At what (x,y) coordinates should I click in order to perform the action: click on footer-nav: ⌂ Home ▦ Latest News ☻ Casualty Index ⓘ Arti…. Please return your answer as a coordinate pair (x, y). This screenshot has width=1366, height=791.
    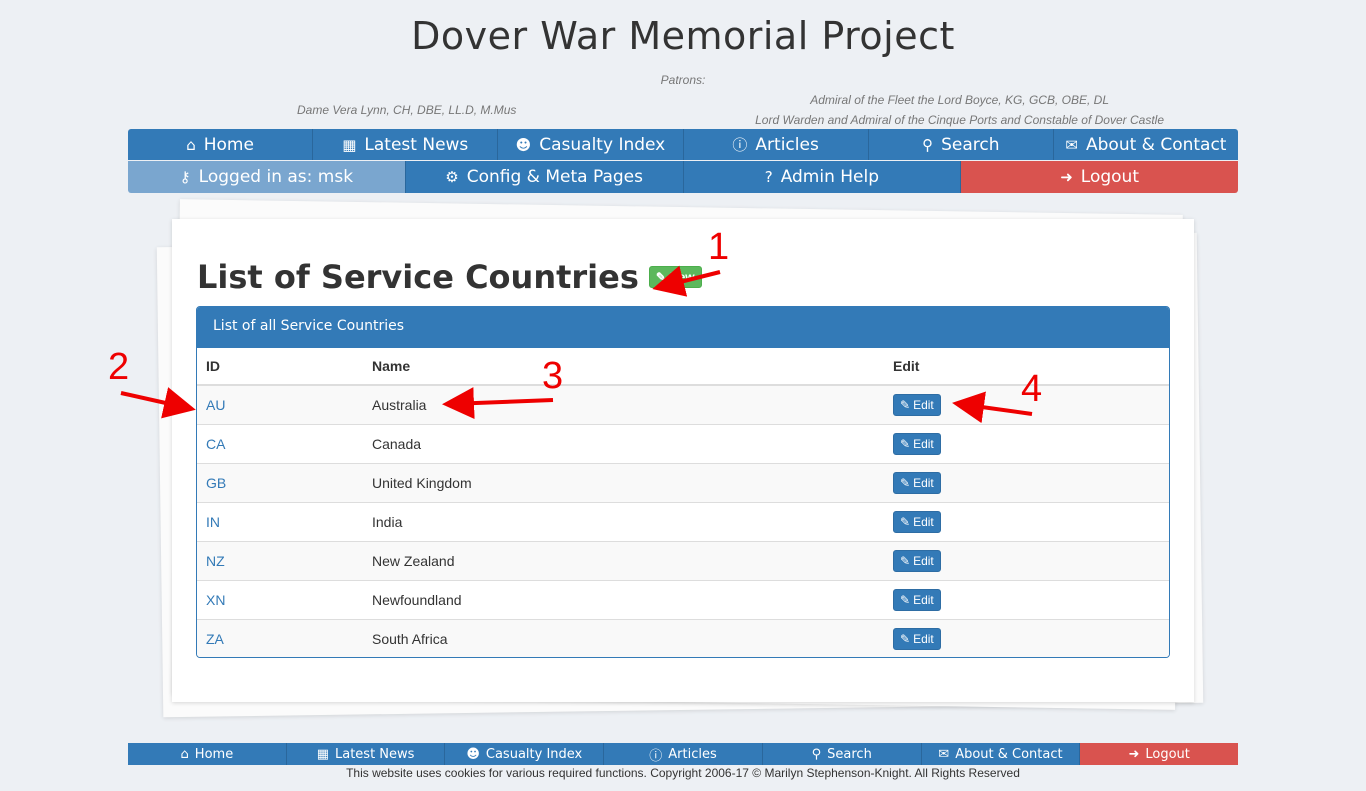
    Looking at the image, I should click on (683, 754).